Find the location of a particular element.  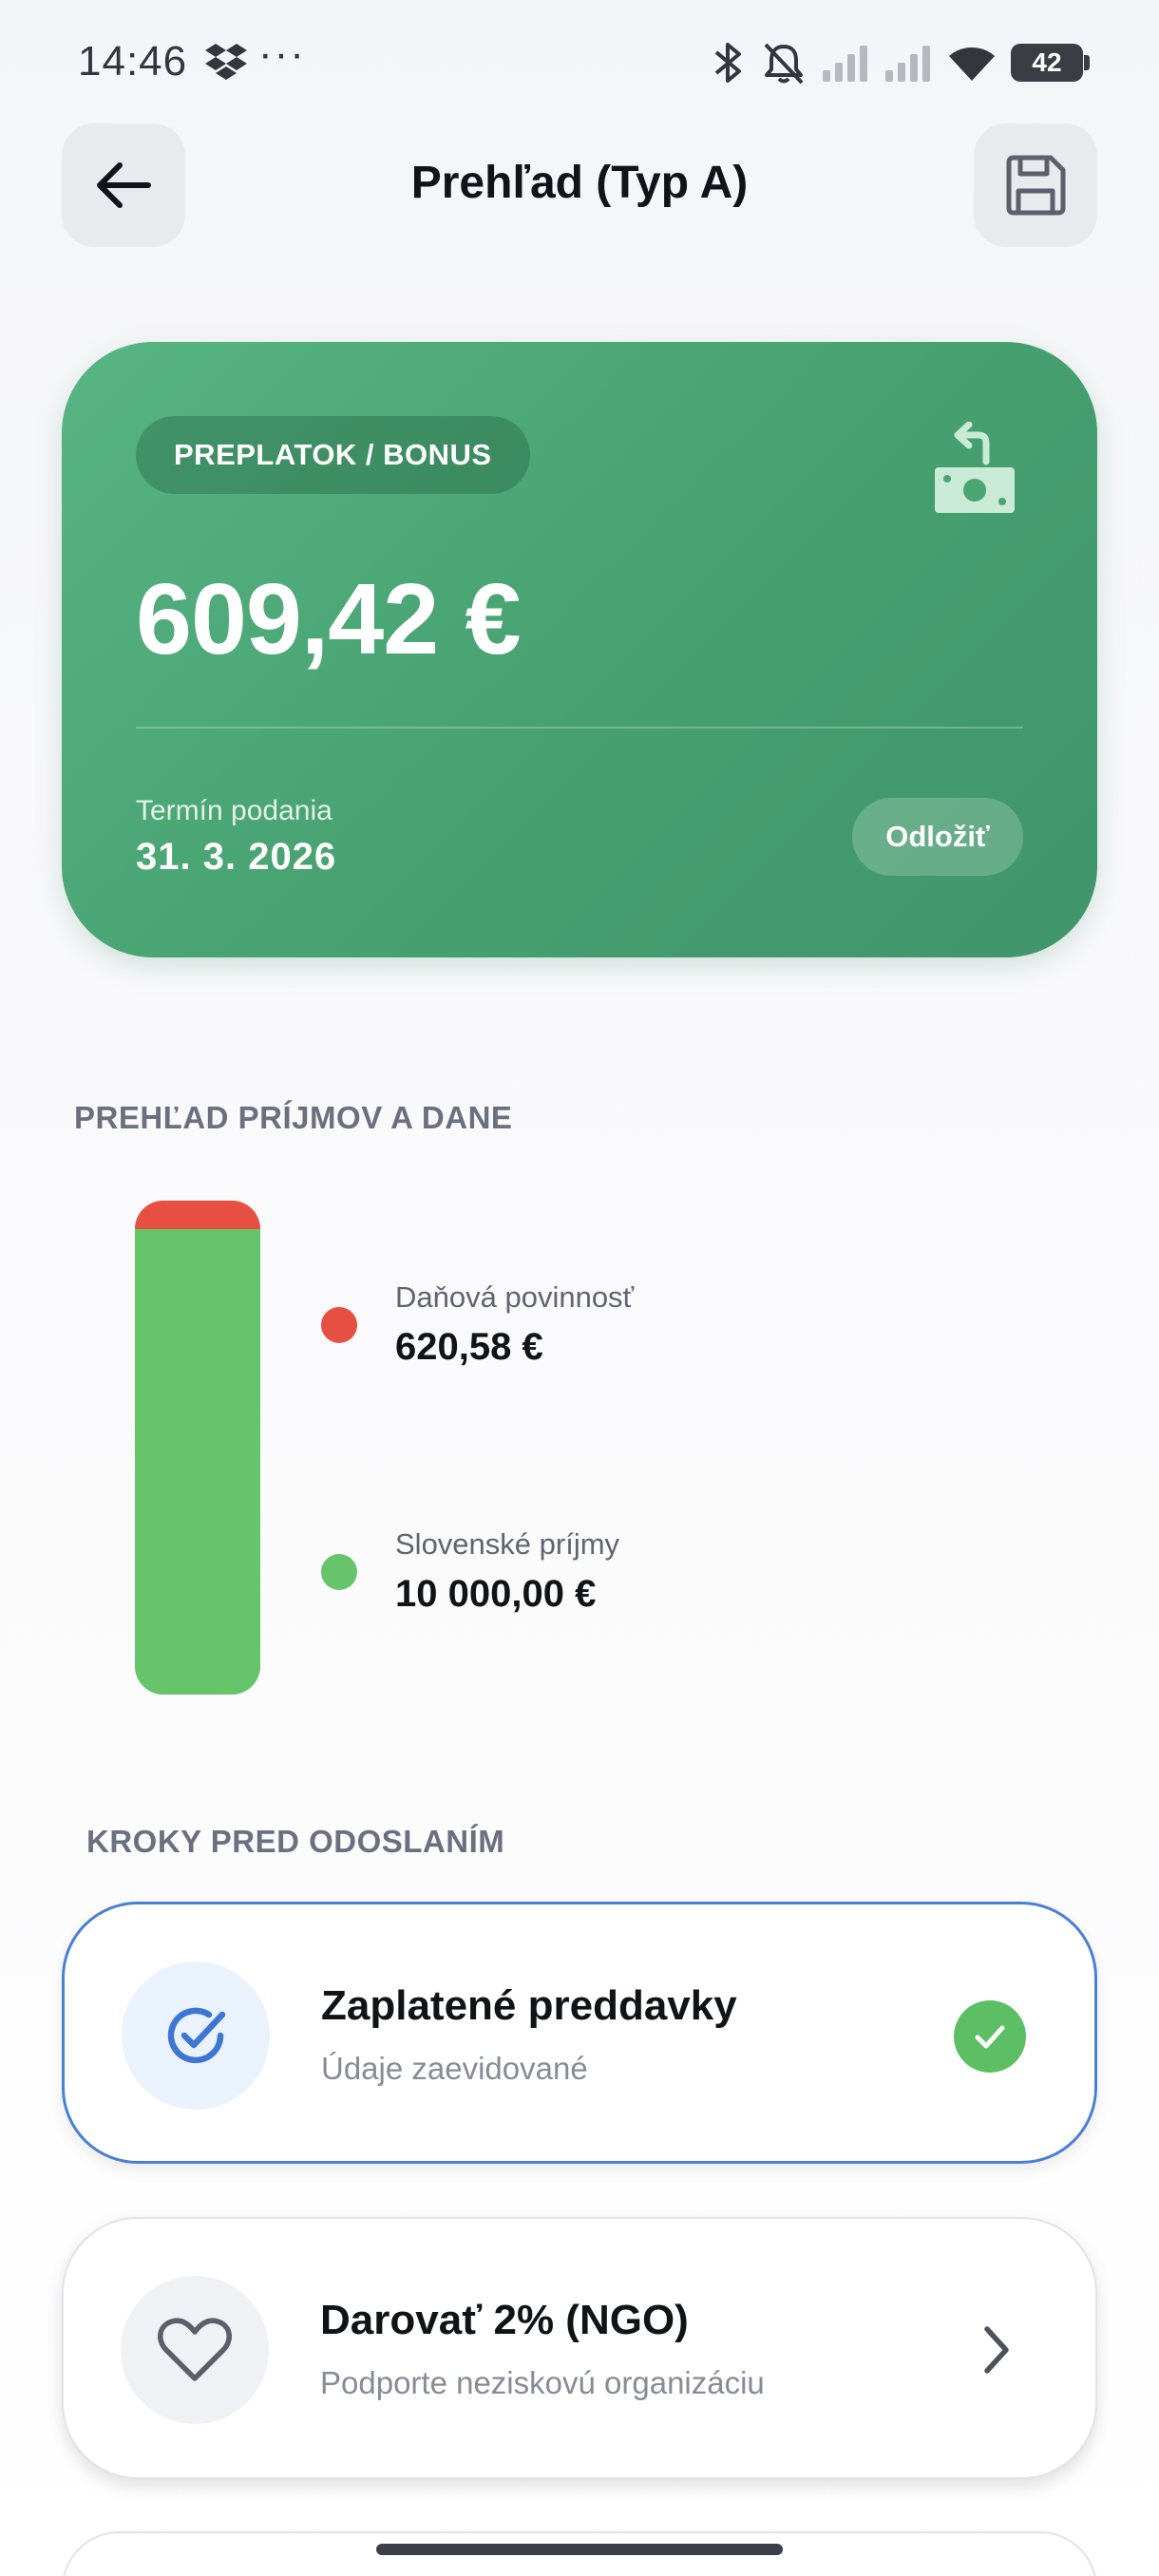

income-legend-value: 10 000,00 € is located at coordinates (496, 1594).